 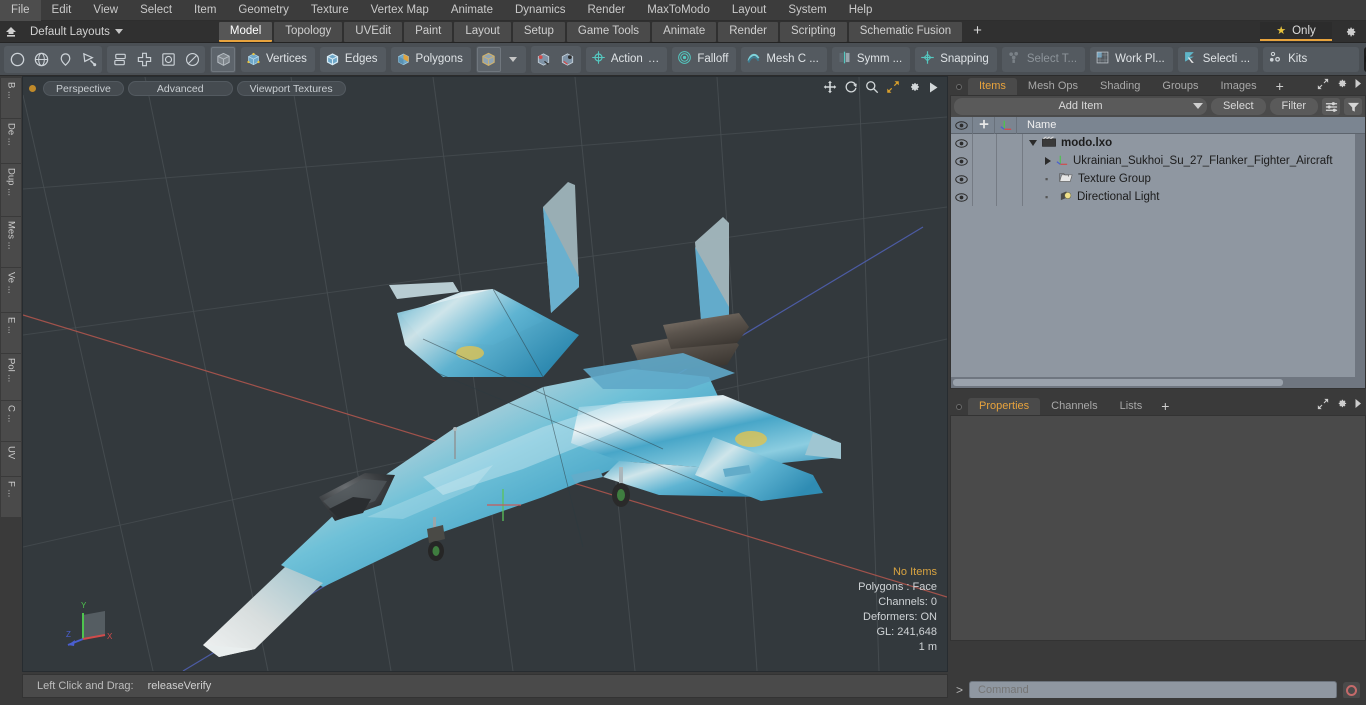 I want to click on polygon-pen-icon, so click(x=89, y=59).